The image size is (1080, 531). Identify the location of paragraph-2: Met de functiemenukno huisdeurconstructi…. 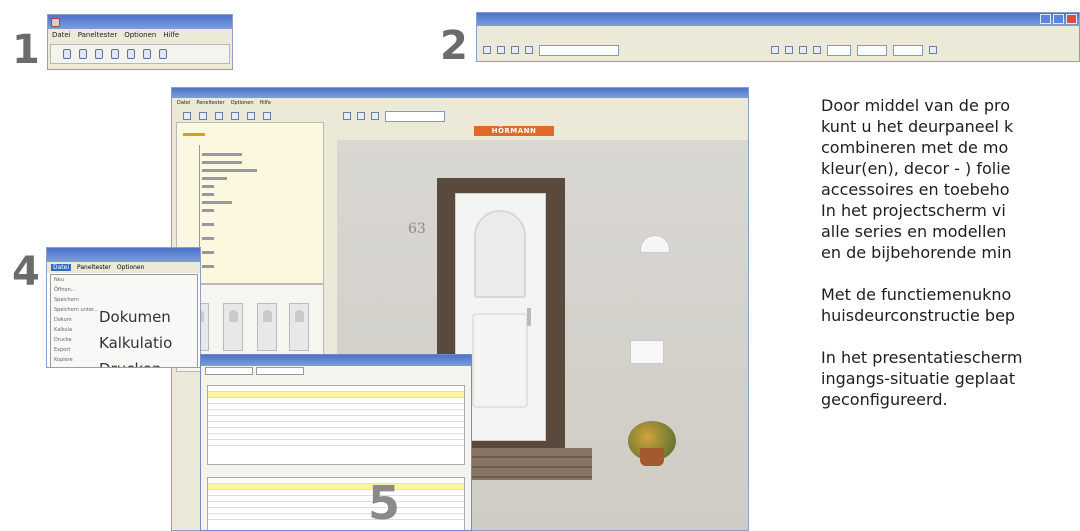
(918, 305).